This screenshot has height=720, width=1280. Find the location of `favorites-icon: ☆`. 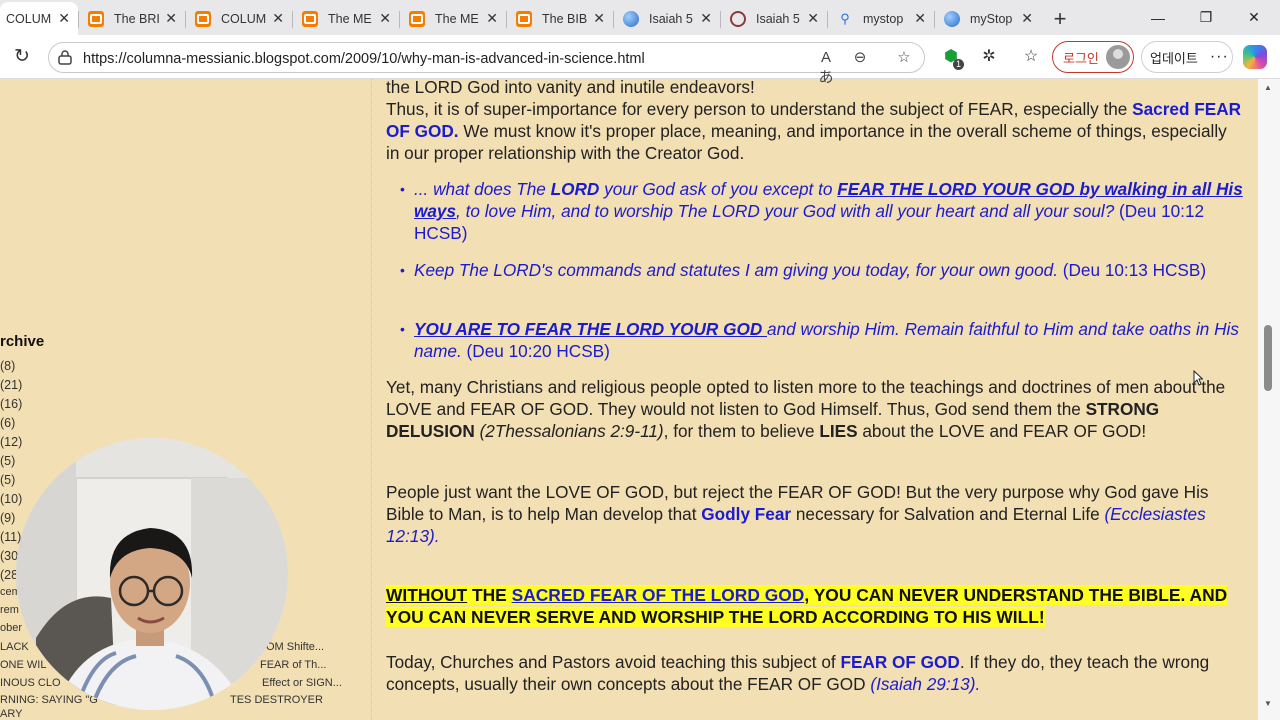

favorites-icon: ☆ is located at coordinates (1031, 57).